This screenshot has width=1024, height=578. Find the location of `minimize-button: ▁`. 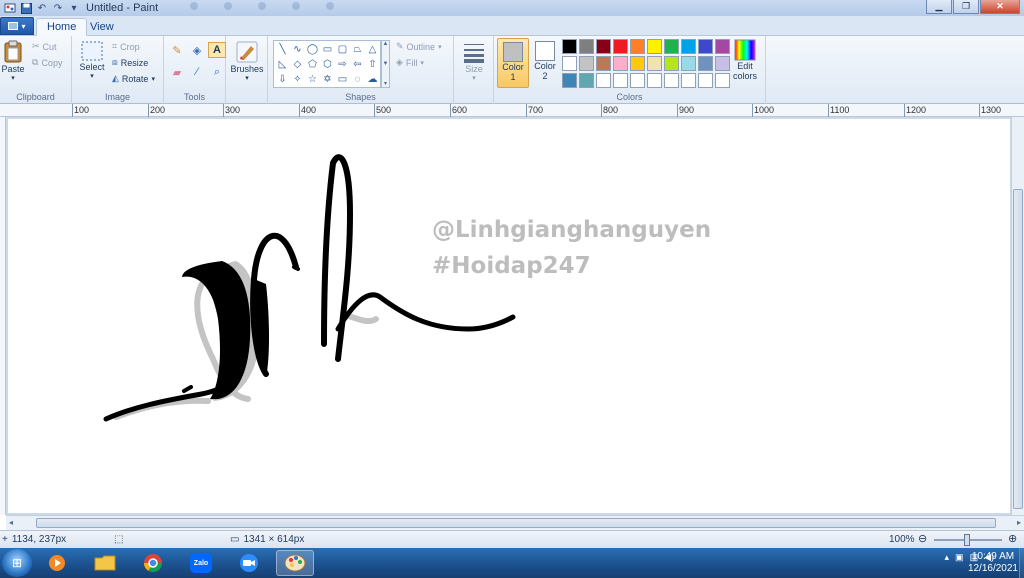

minimize-button: ▁ is located at coordinates (939, 7).